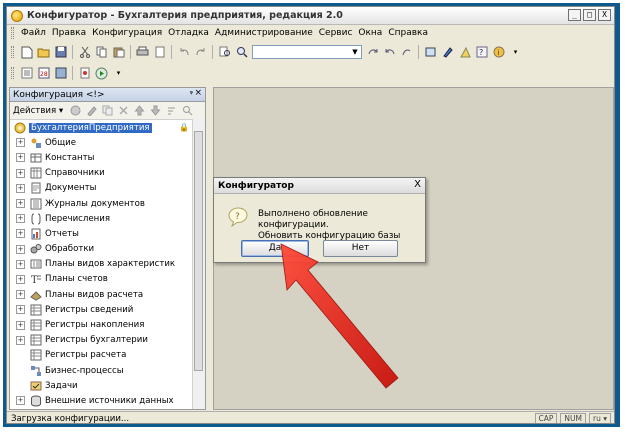 This screenshot has height=433, width=626. What do you see at coordinates (12, 33) in the screenshot?
I see `menu-grip` at bounding box center [12, 33].